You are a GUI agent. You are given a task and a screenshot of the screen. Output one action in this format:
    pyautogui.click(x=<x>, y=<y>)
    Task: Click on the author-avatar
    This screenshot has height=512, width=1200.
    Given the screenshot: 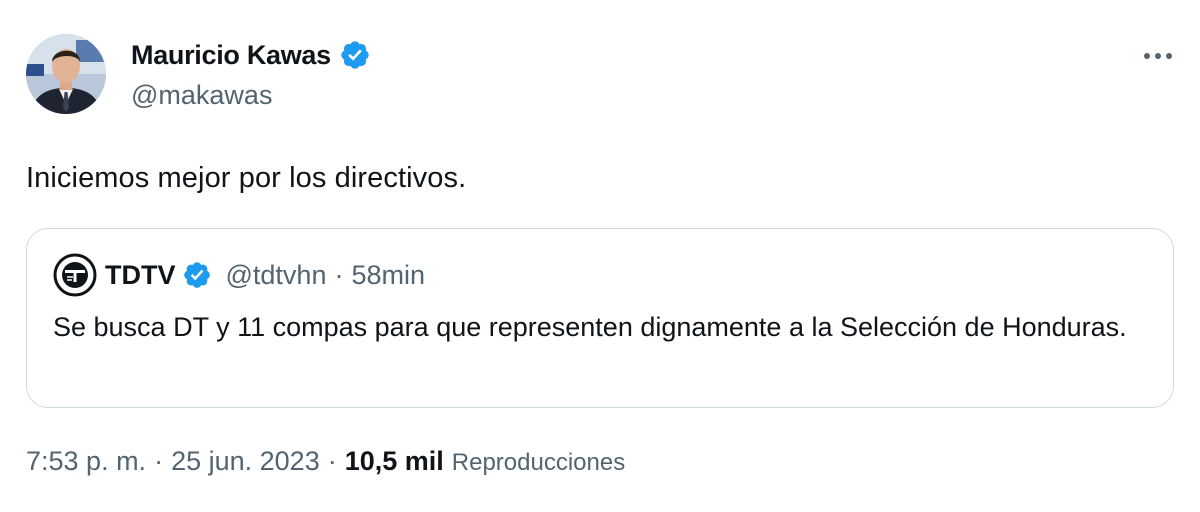 What is the action you would take?
    pyautogui.click(x=66, y=74)
    